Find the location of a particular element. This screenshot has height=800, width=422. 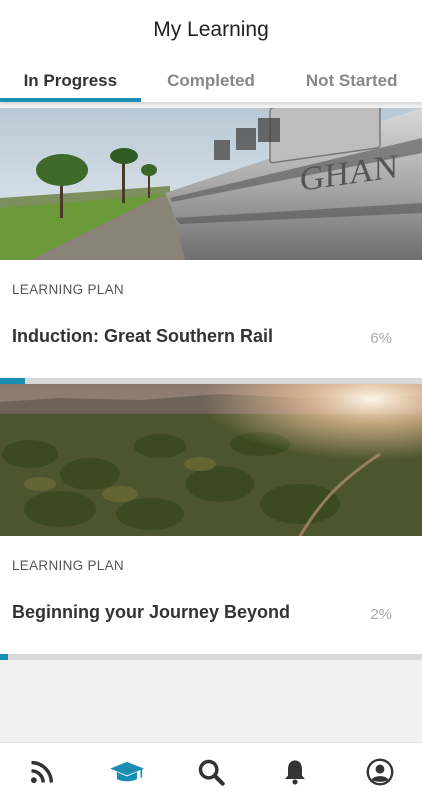

rss-feed-icon is located at coordinates (42, 771).